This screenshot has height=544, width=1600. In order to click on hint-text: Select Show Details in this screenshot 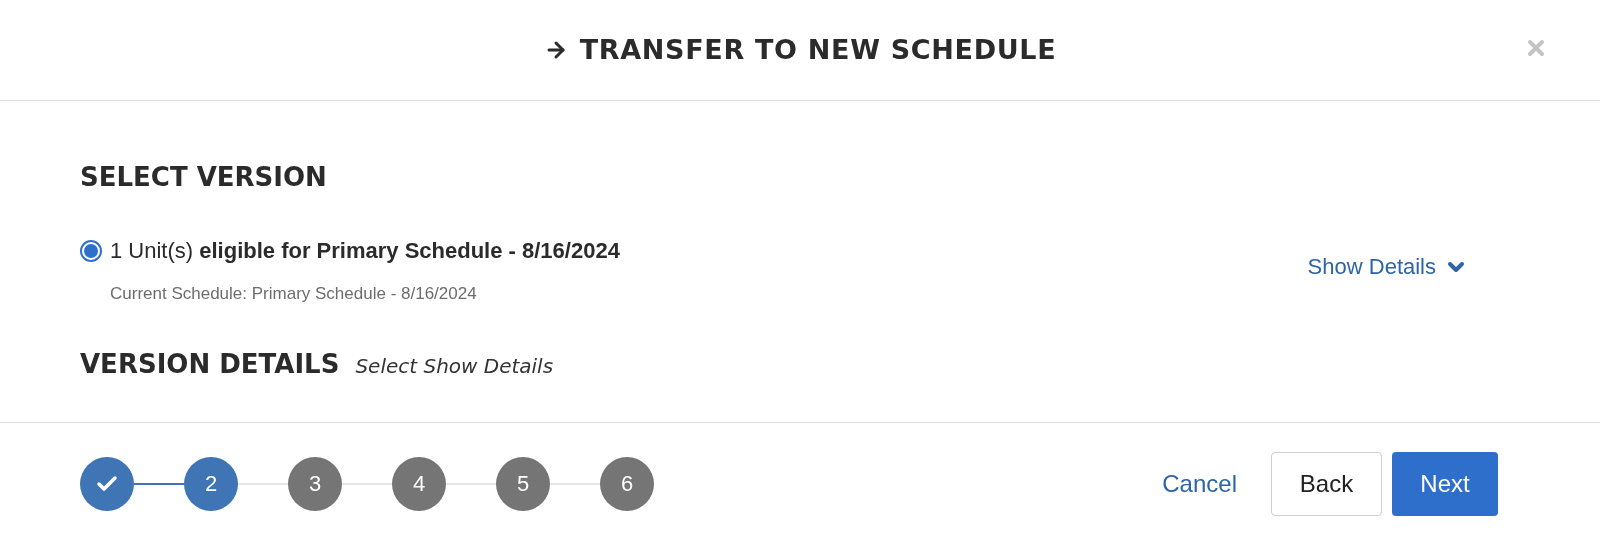, I will do `click(454, 366)`.